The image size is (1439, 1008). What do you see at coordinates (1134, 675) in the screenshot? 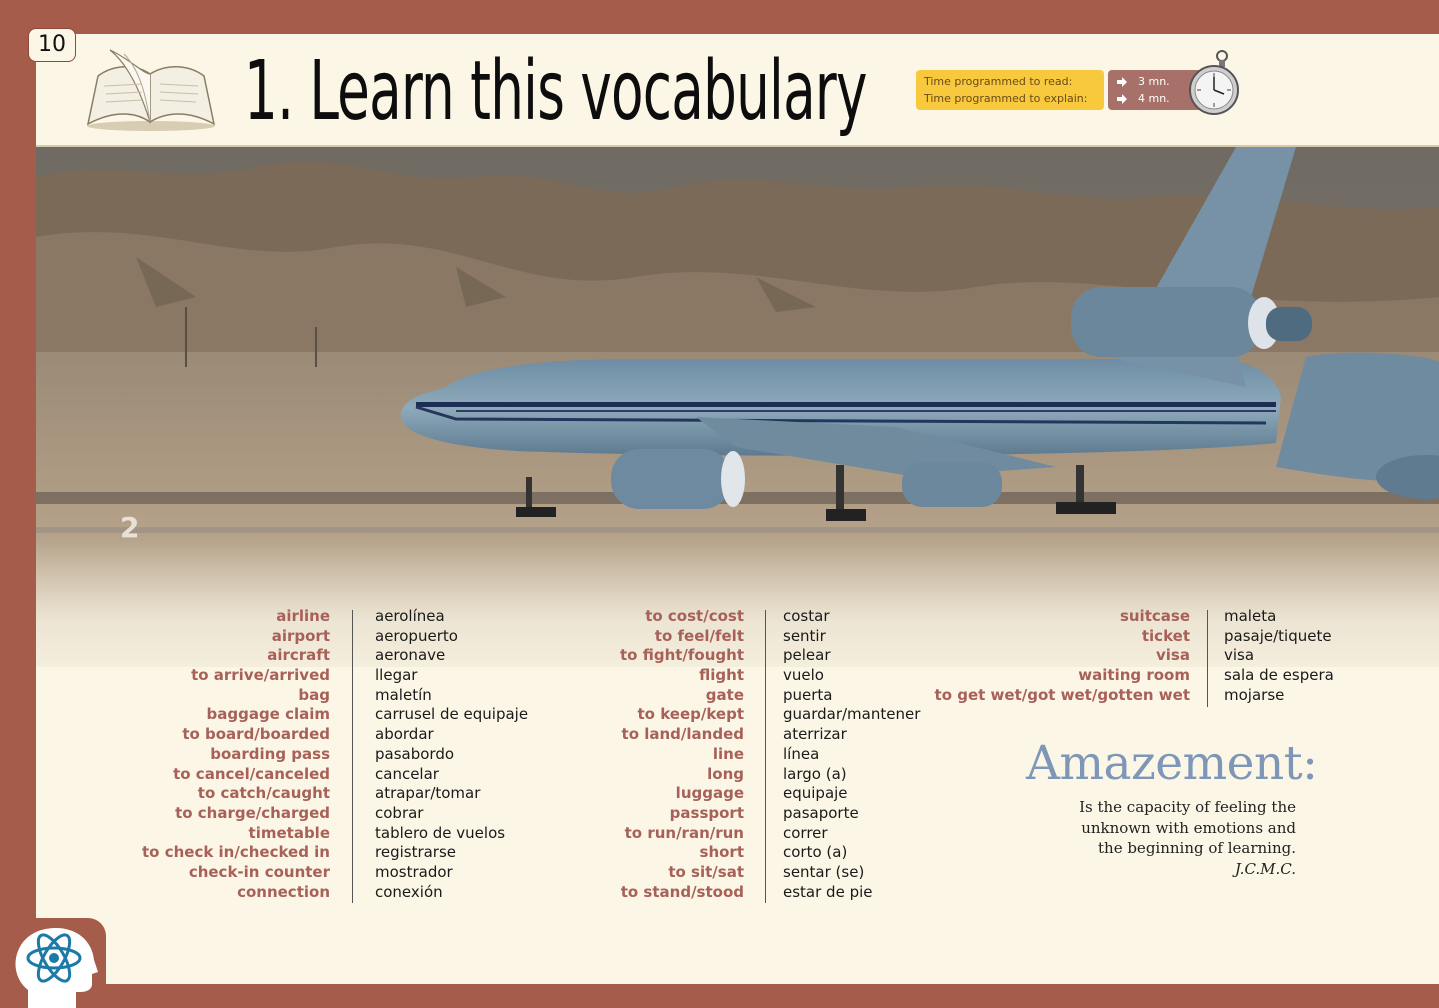
I see `vocab-word: waiting room` at bounding box center [1134, 675].